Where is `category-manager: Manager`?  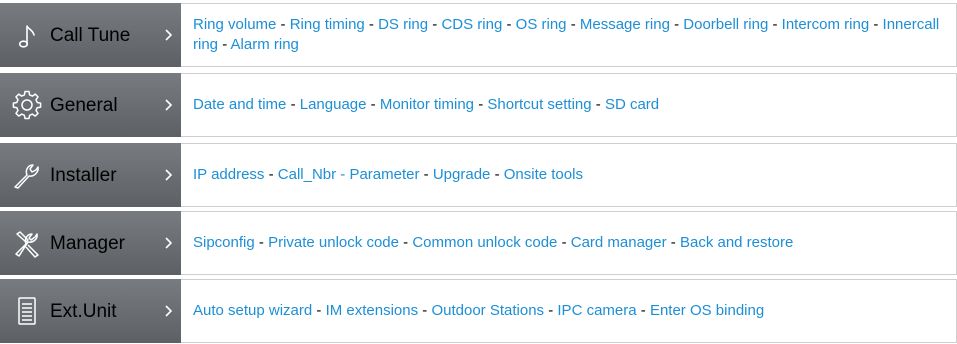 category-manager: Manager is located at coordinates (90, 243).